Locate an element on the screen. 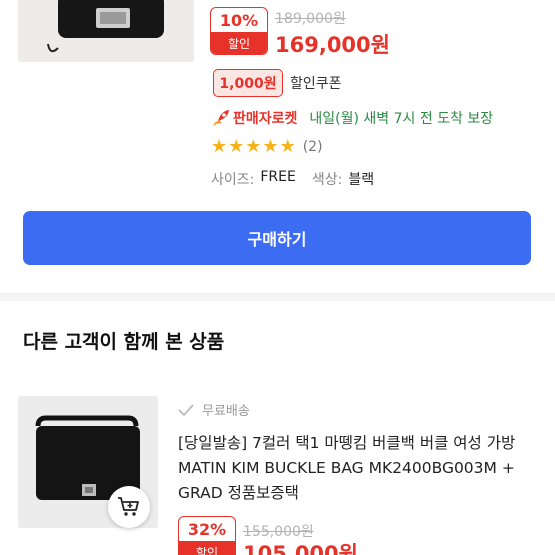 The height and width of the screenshot is (555, 555). add-to-cart-icon is located at coordinates (128, 506).